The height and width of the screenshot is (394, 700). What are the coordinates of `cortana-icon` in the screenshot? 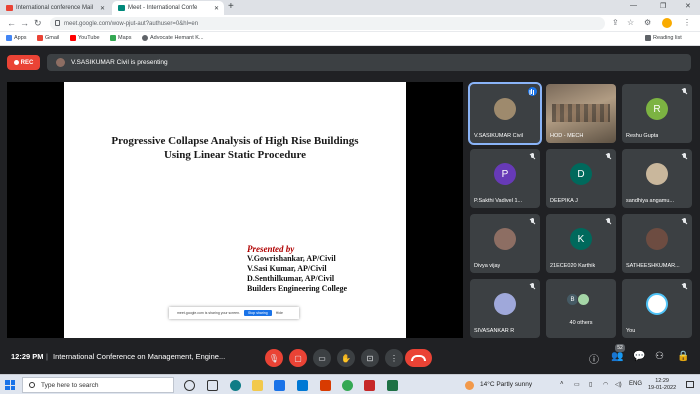 It's located at (189, 385).